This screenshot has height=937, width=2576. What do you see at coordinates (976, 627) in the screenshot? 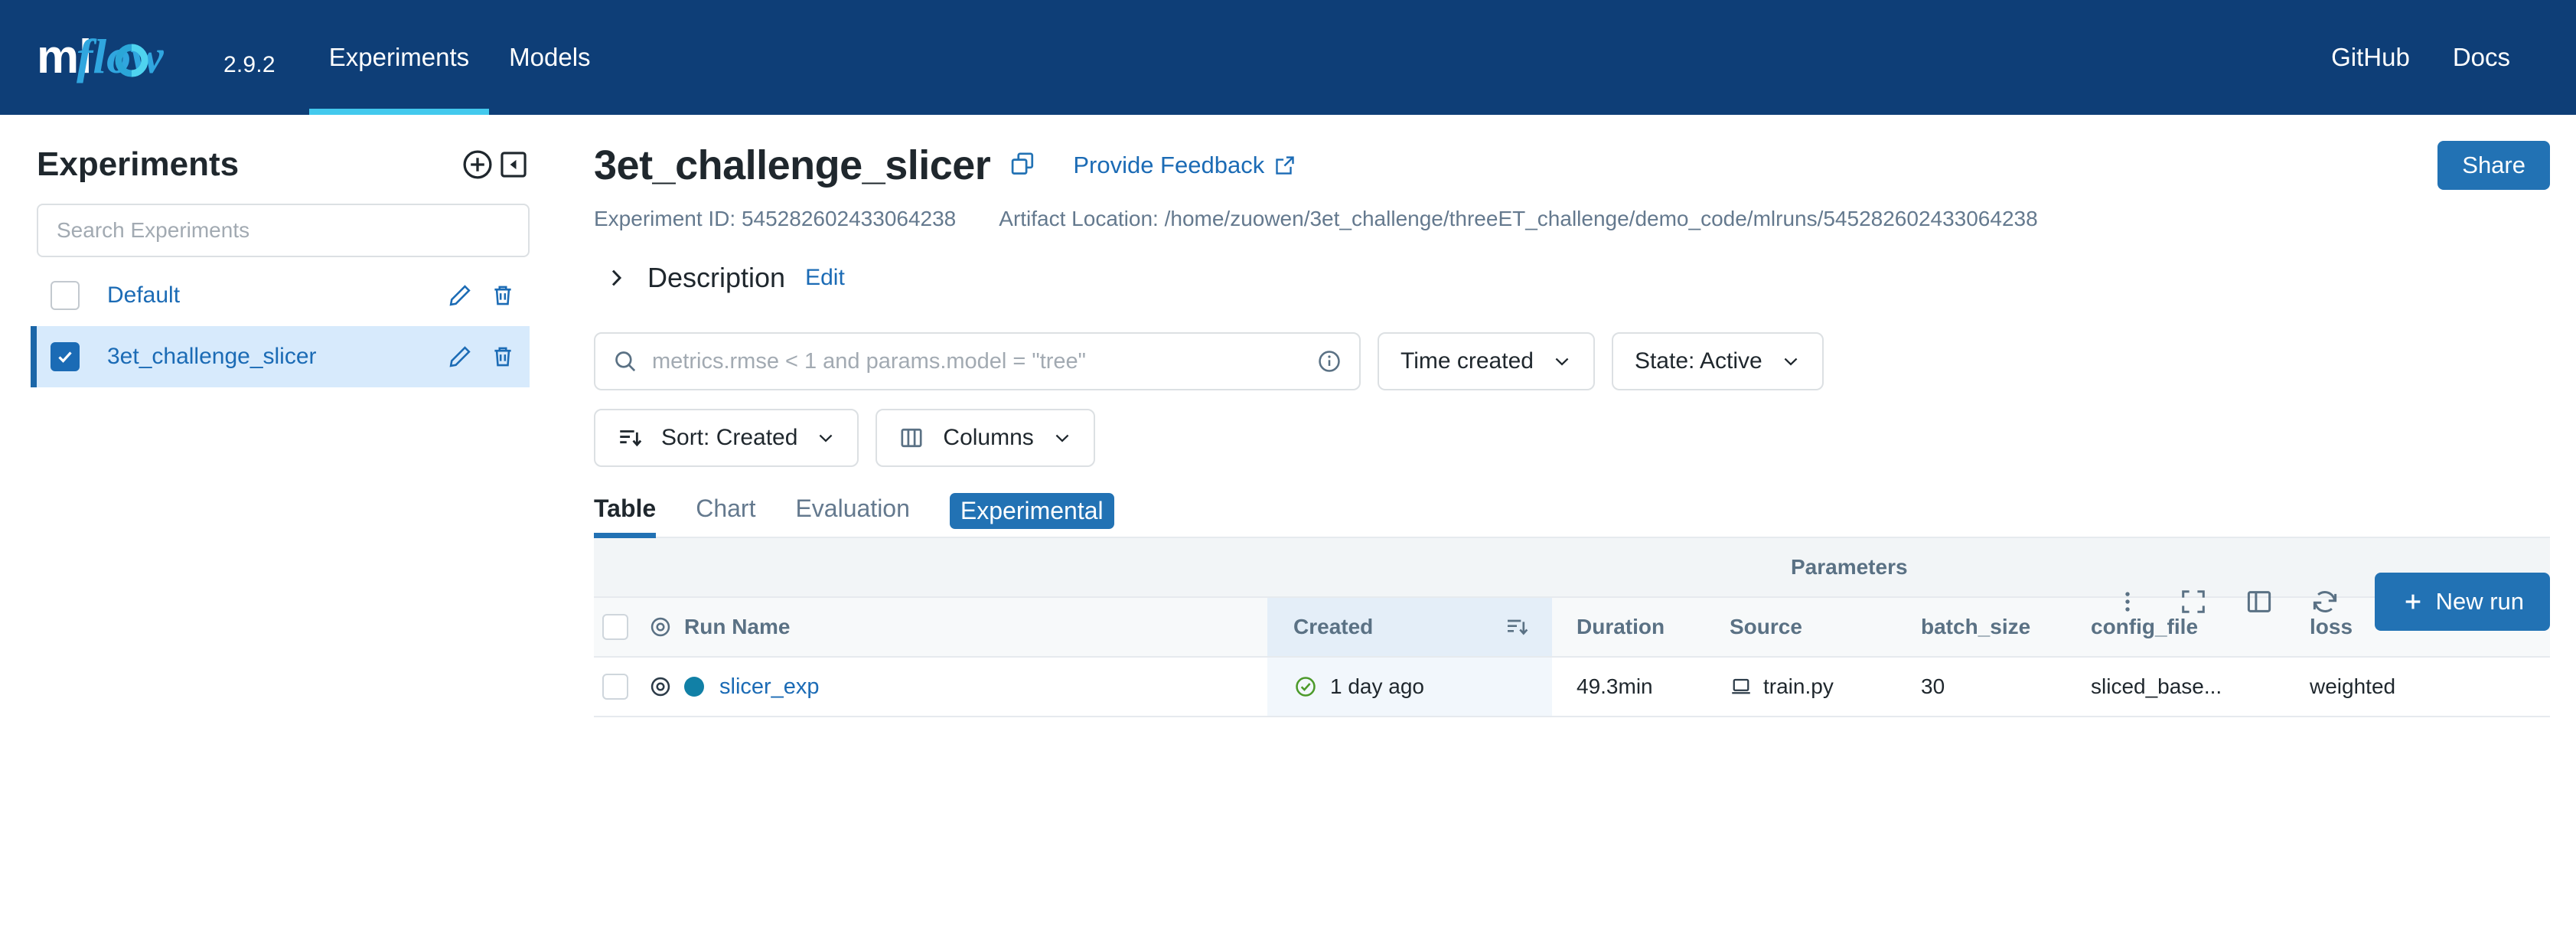
I see `column-header-run-name: Run Name` at bounding box center [976, 627].